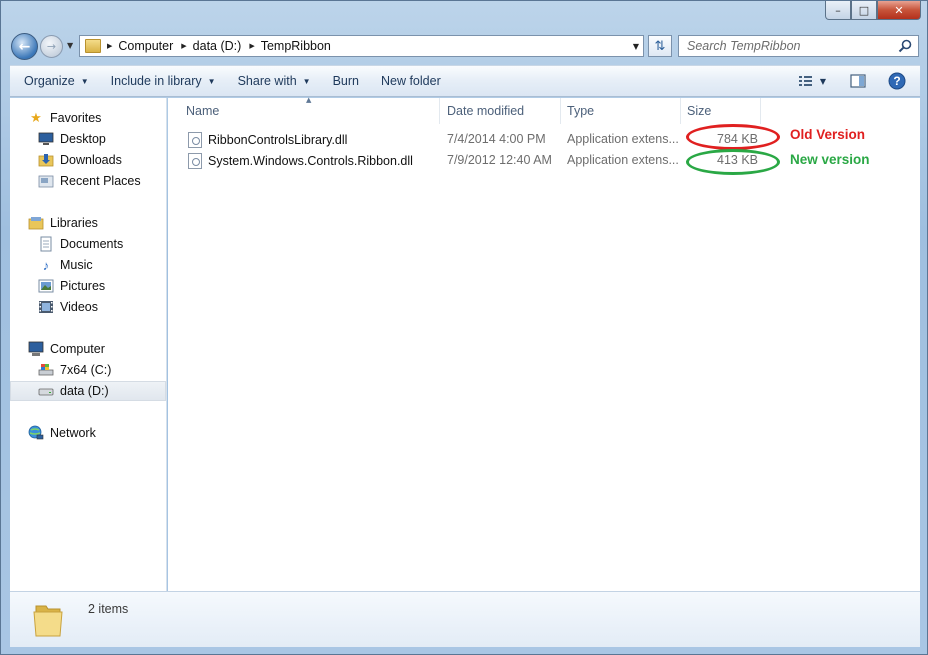  I want to click on new-folder-label: New folder, so click(410, 81).